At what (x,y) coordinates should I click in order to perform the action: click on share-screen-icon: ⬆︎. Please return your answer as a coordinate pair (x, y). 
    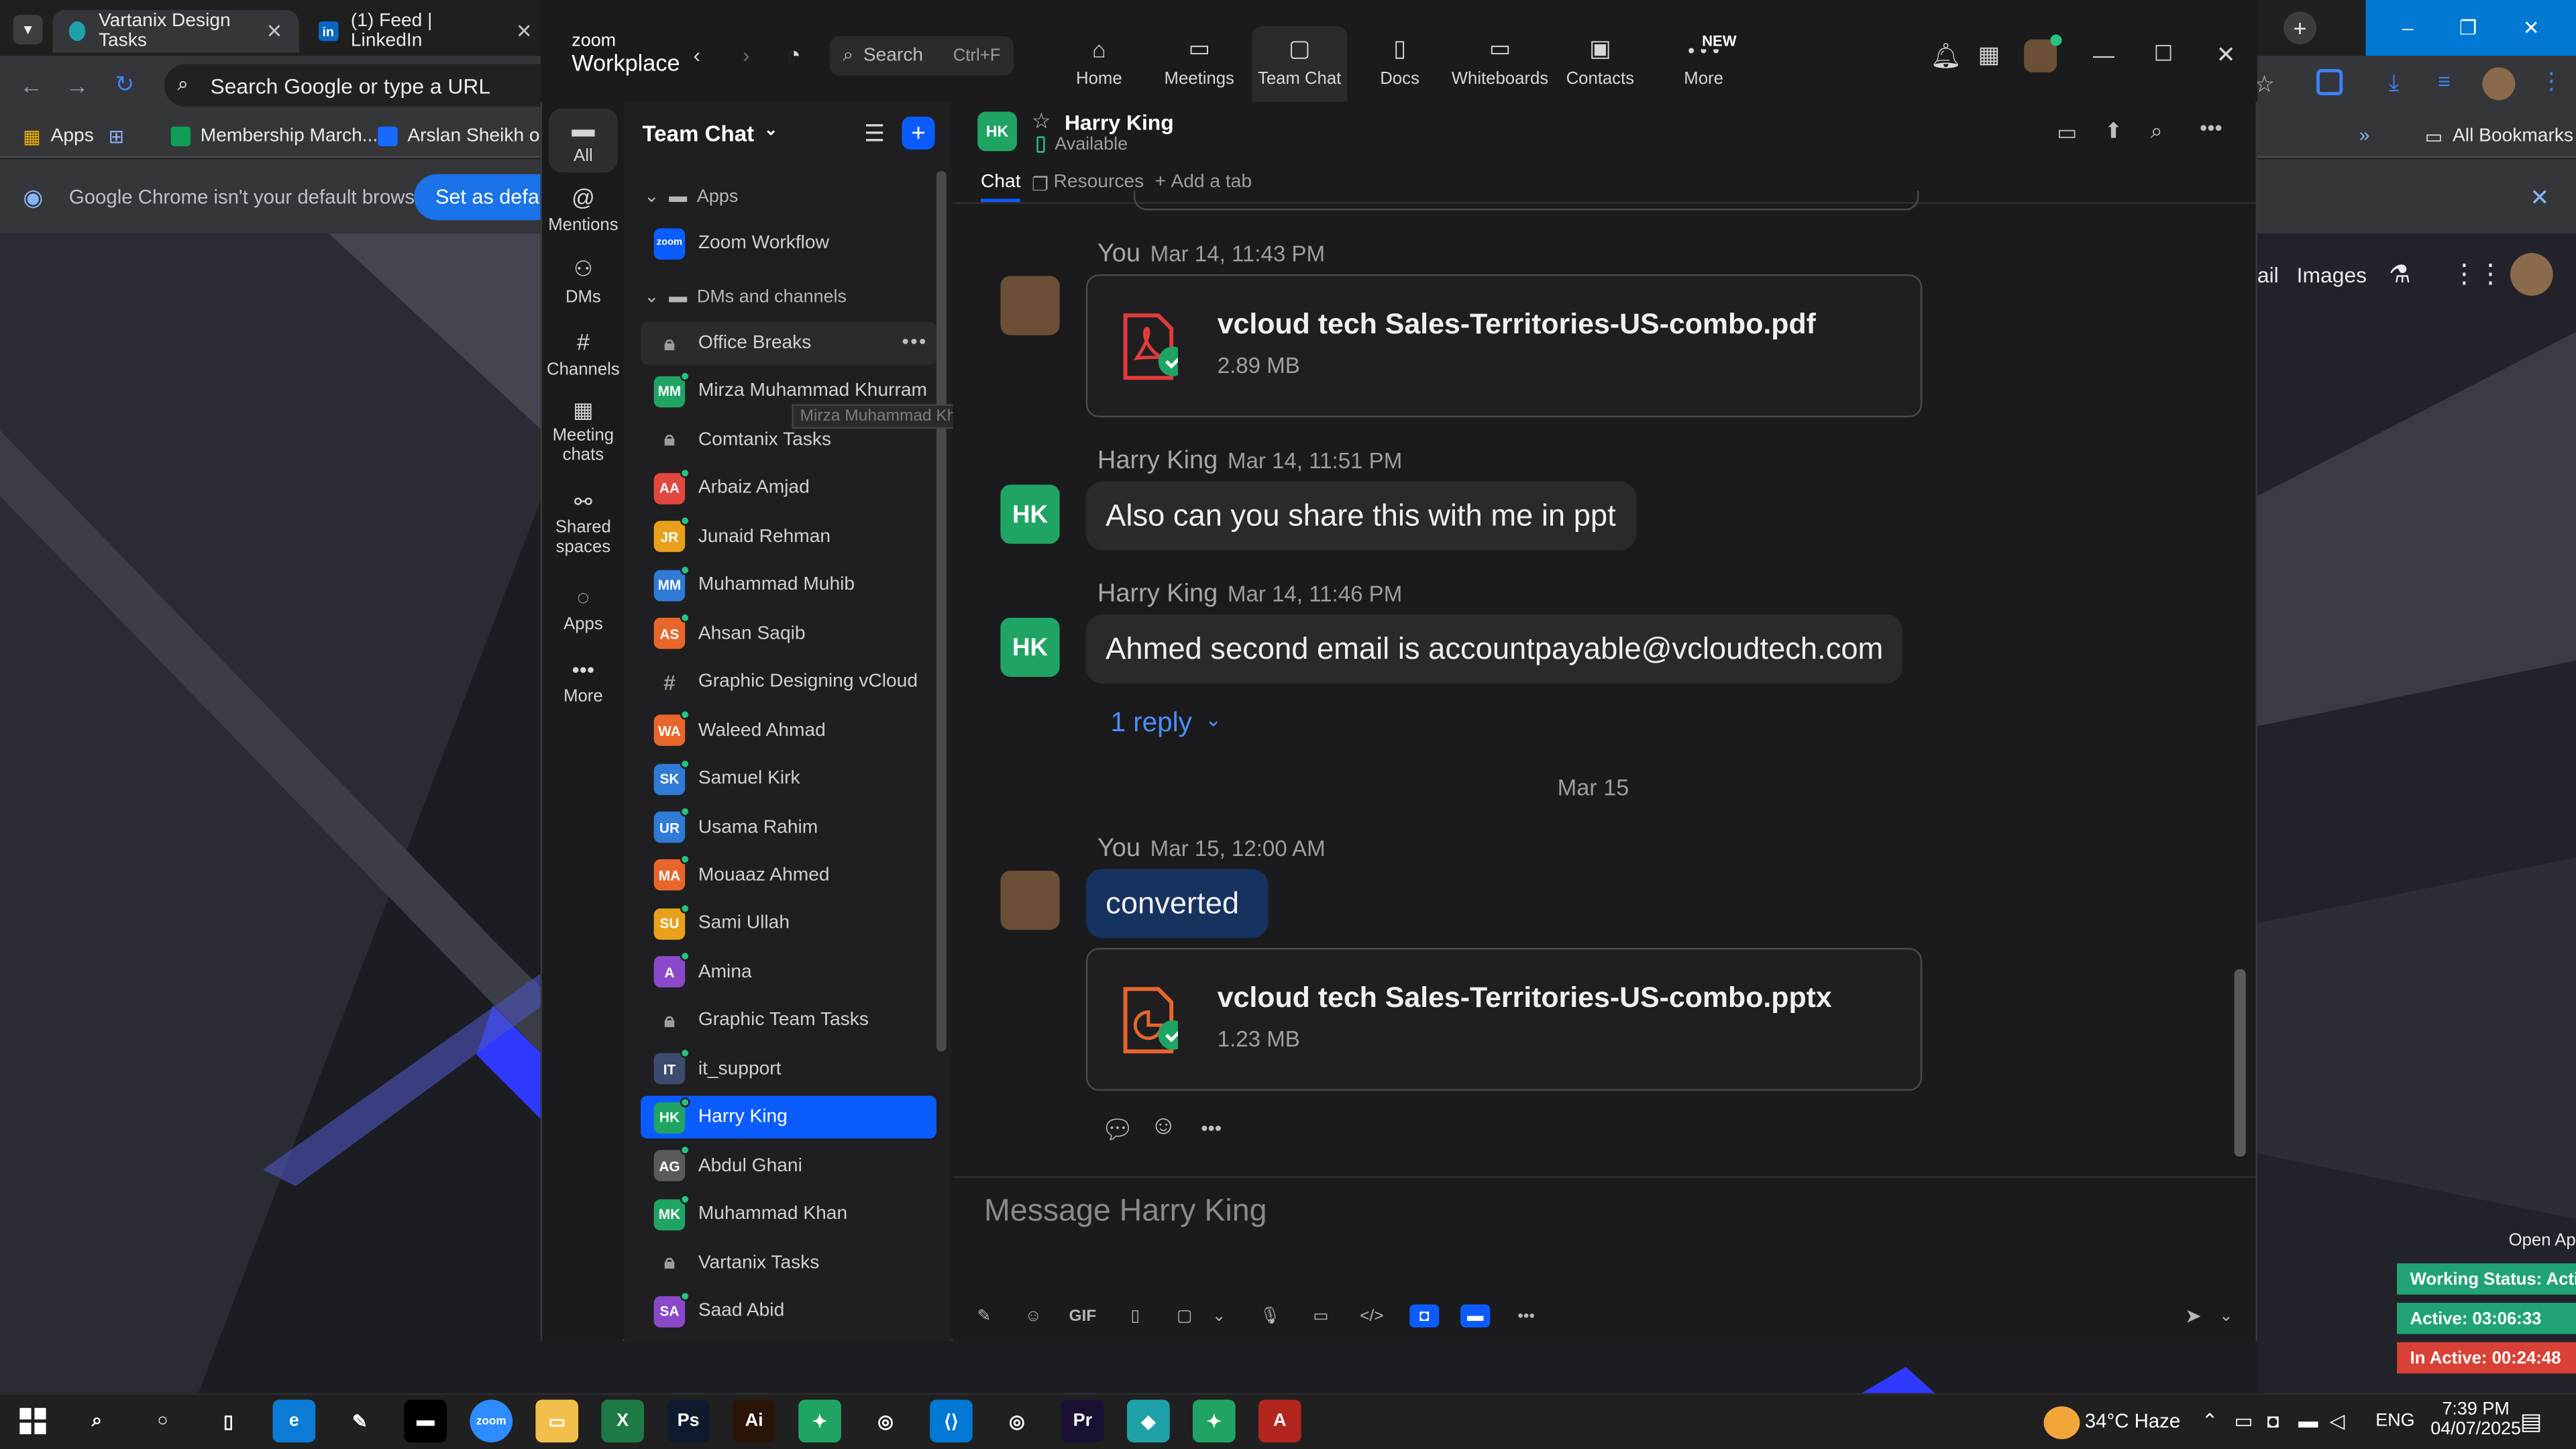
    Looking at the image, I should click on (2113, 131).